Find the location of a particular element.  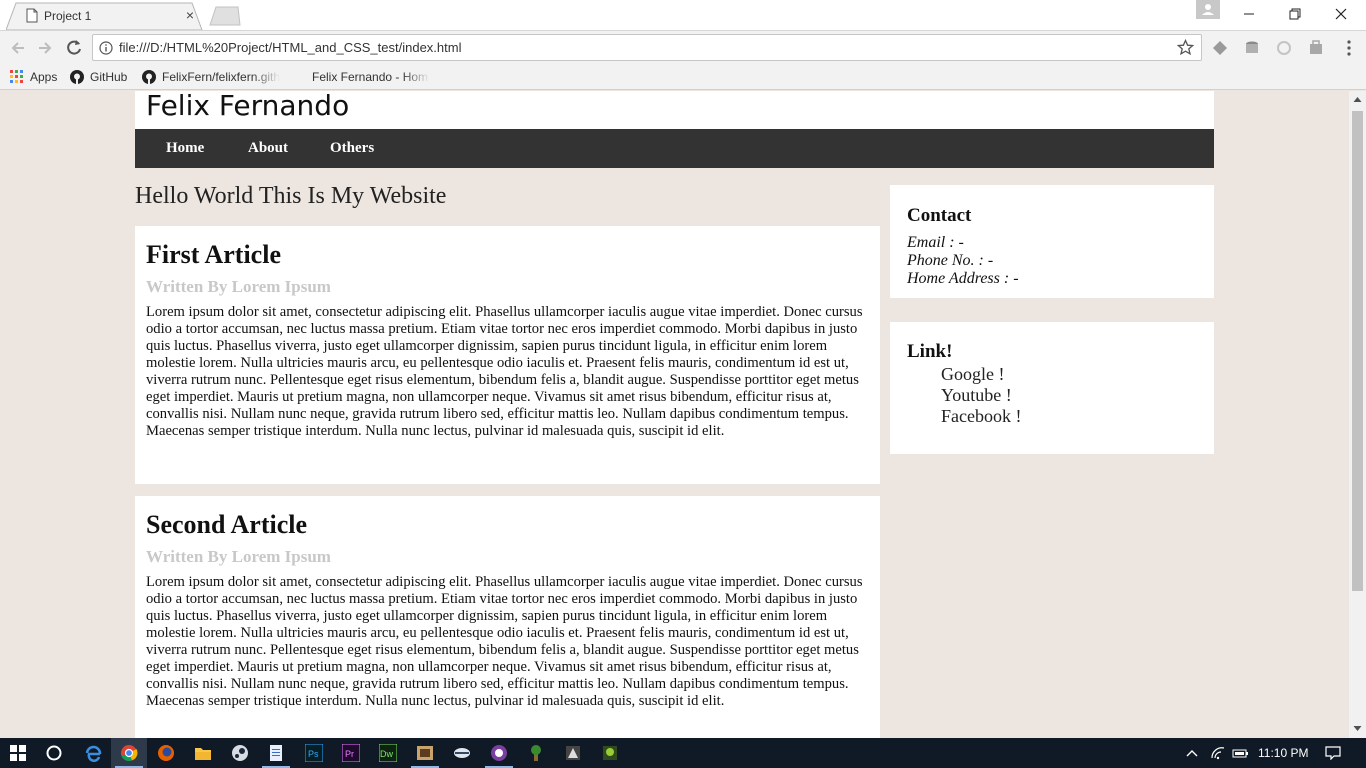

links-box: Link! Google ! Youtube ! Facebook ! is located at coordinates (1052, 388).